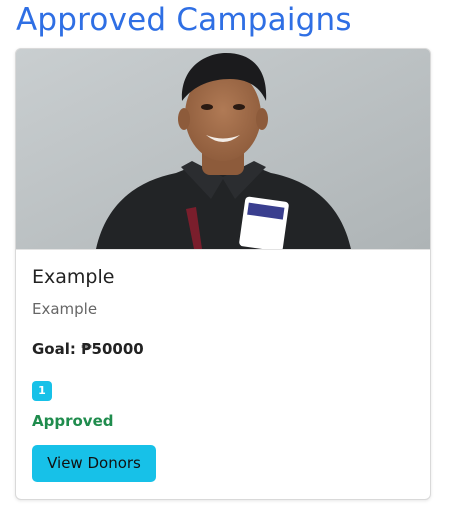 This screenshot has width=457, height=516. Describe the element at coordinates (65, 309) in the screenshot. I see `campaign-description: Example` at that location.